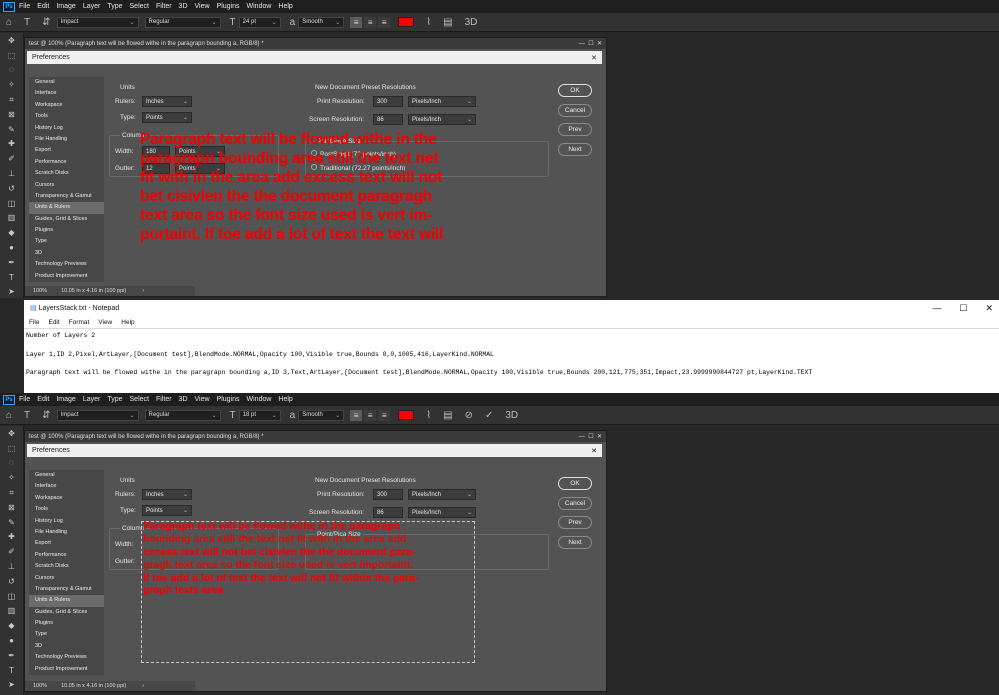 This screenshot has width=999, height=695. Describe the element at coordinates (66, 543) in the screenshot. I see `nav-export: Export` at that location.